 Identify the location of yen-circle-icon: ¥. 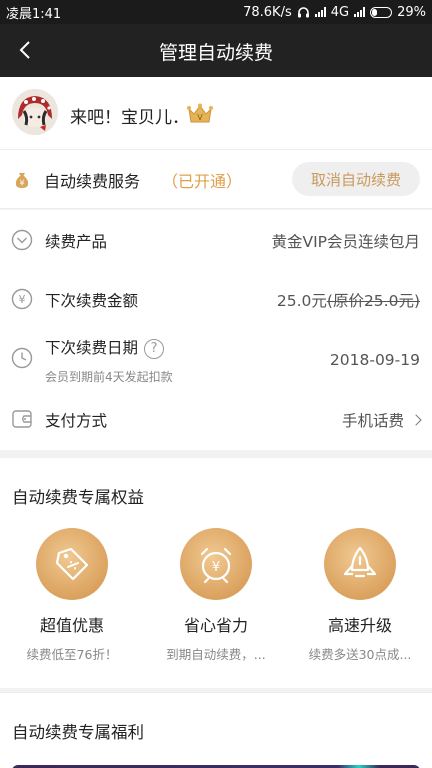
(22, 299).